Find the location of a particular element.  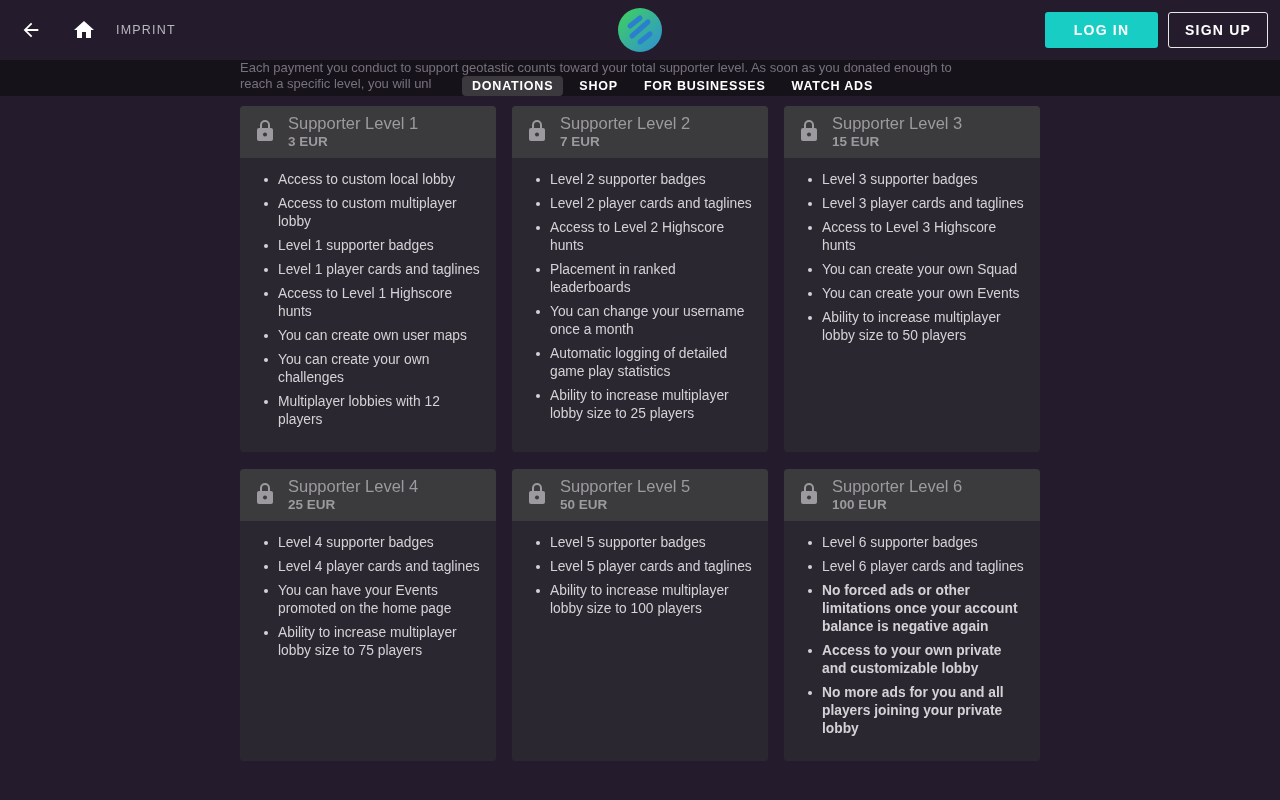

level-price: 100 EUR is located at coordinates (860, 505).